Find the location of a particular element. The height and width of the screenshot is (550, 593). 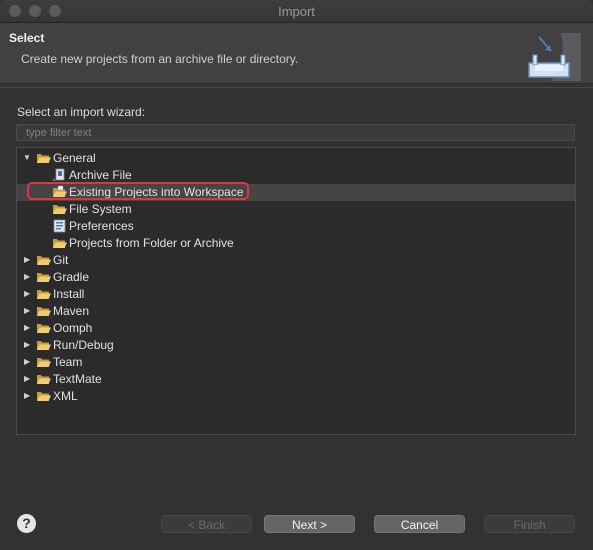

tree-item-file-system: File System is located at coordinates (296, 209).